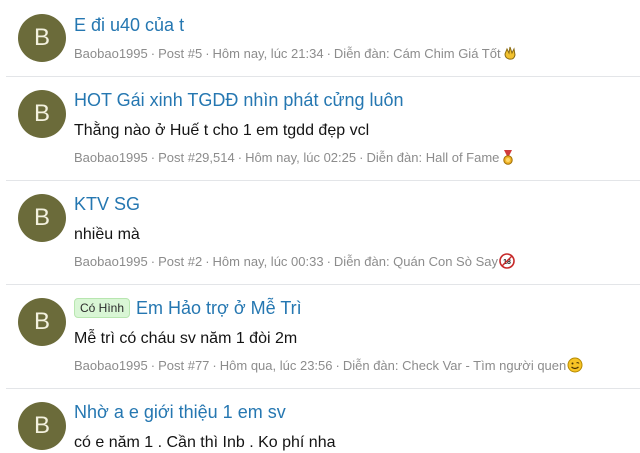  I want to click on result-title-link: HOT Gái xinh TGDĐ nhìn phát cửng luôn, so click(239, 100).